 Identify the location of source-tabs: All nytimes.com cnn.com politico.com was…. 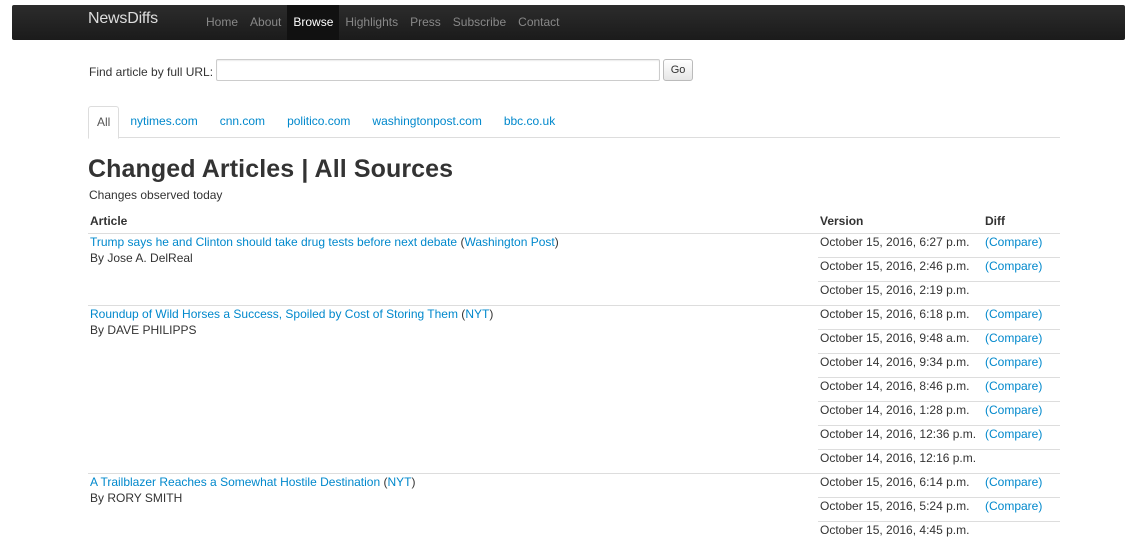
(574, 122).